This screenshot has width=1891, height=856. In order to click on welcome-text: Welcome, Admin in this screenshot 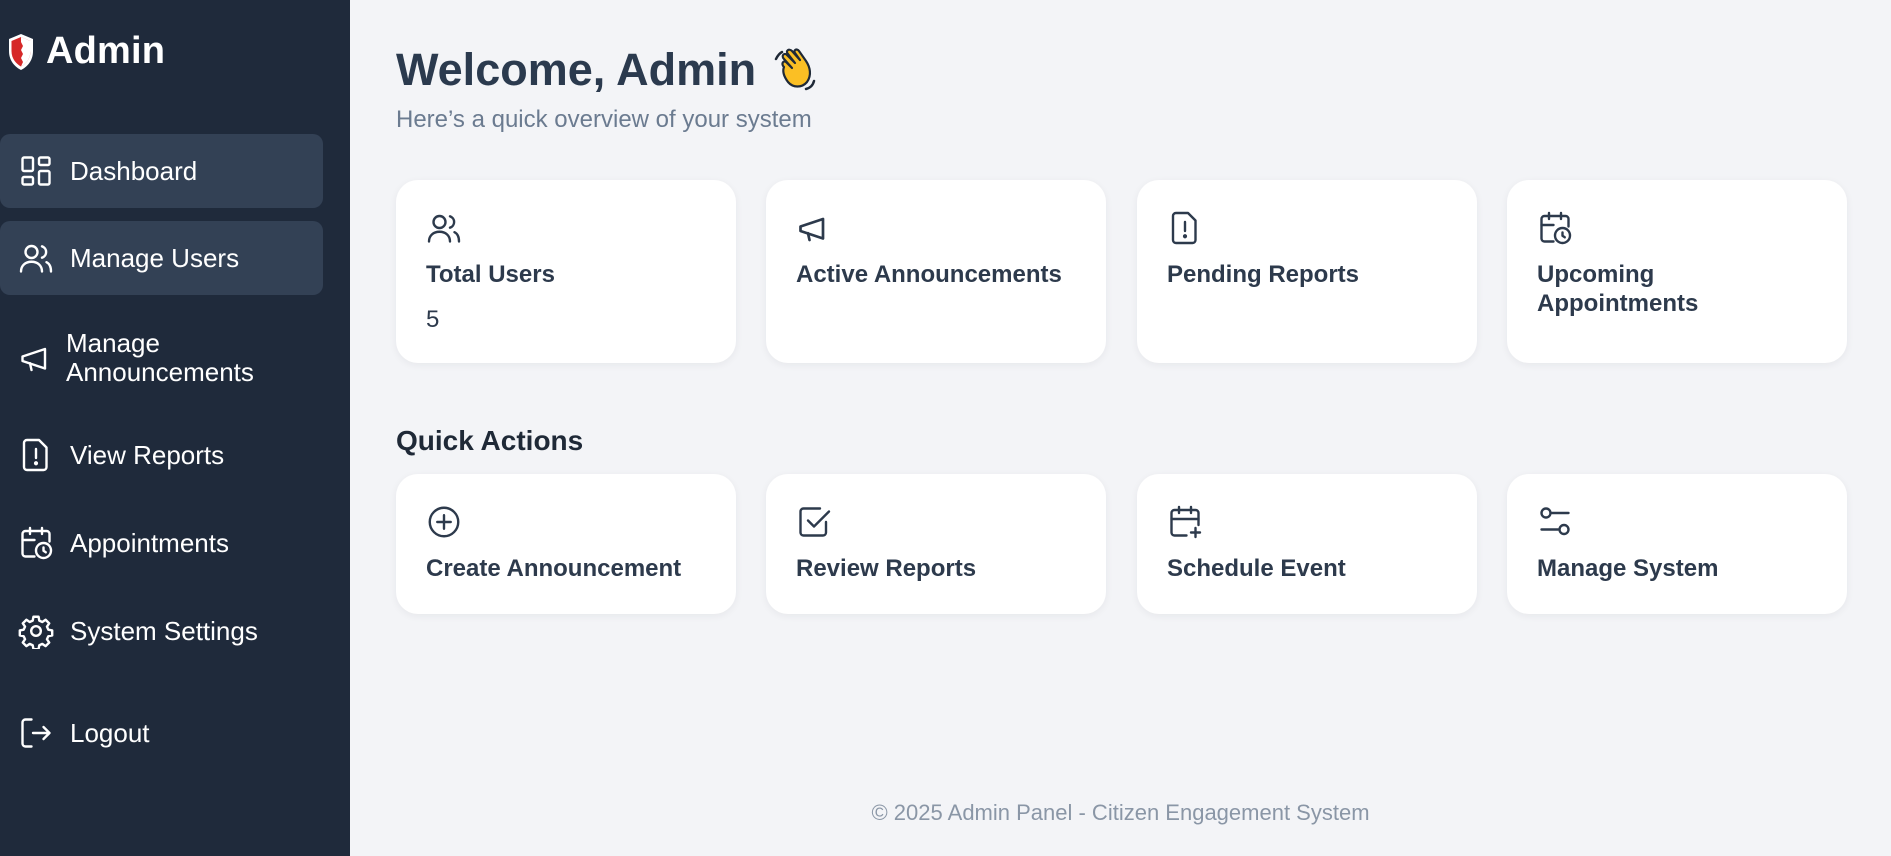, I will do `click(576, 69)`.